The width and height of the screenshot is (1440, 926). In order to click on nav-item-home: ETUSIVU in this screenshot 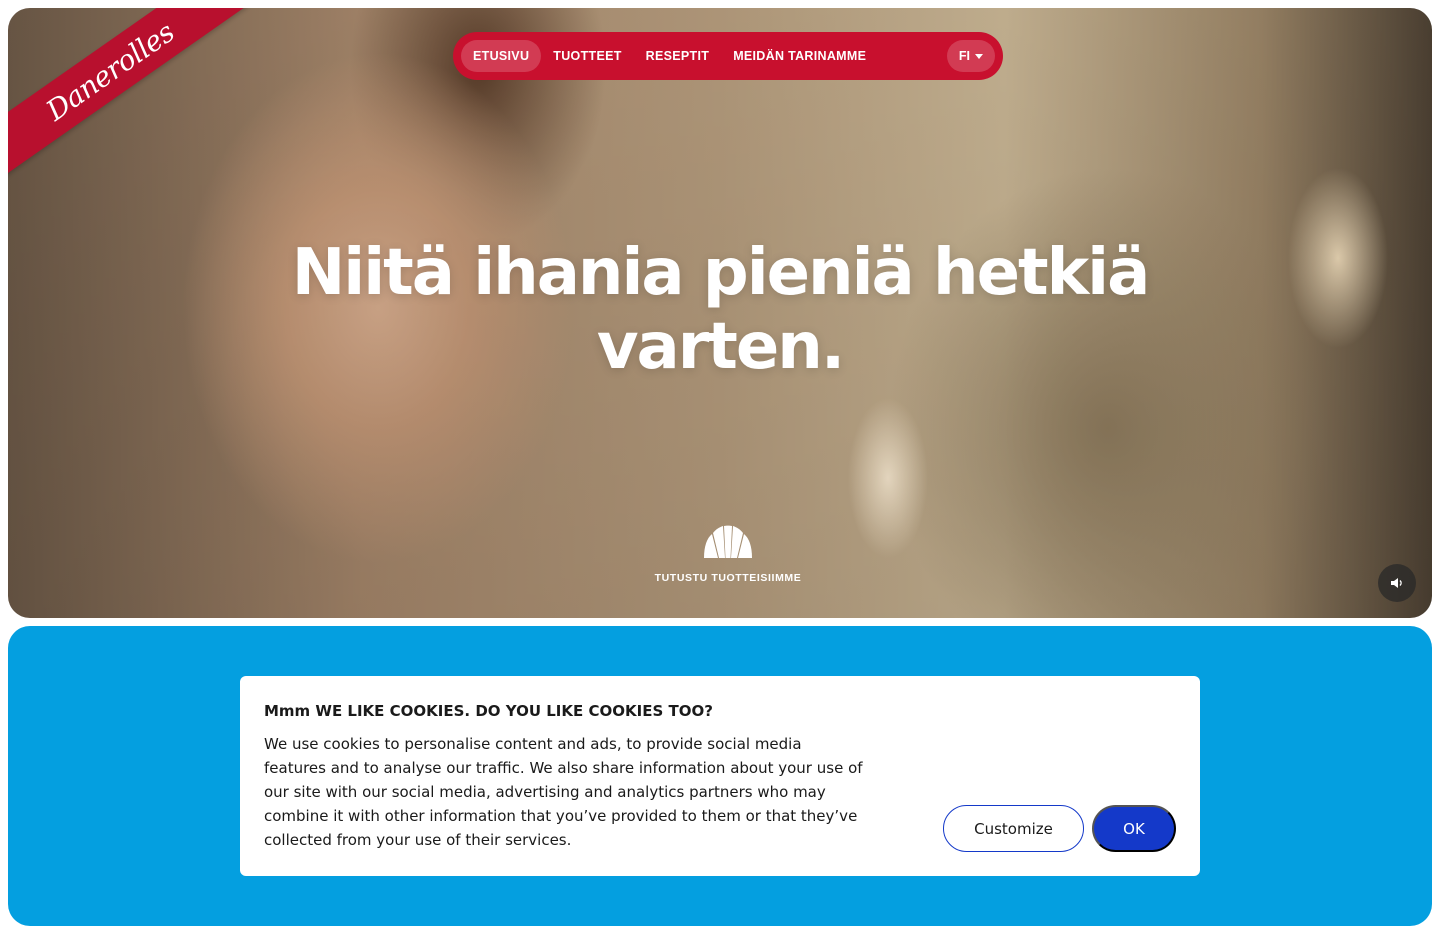, I will do `click(501, 56)`.